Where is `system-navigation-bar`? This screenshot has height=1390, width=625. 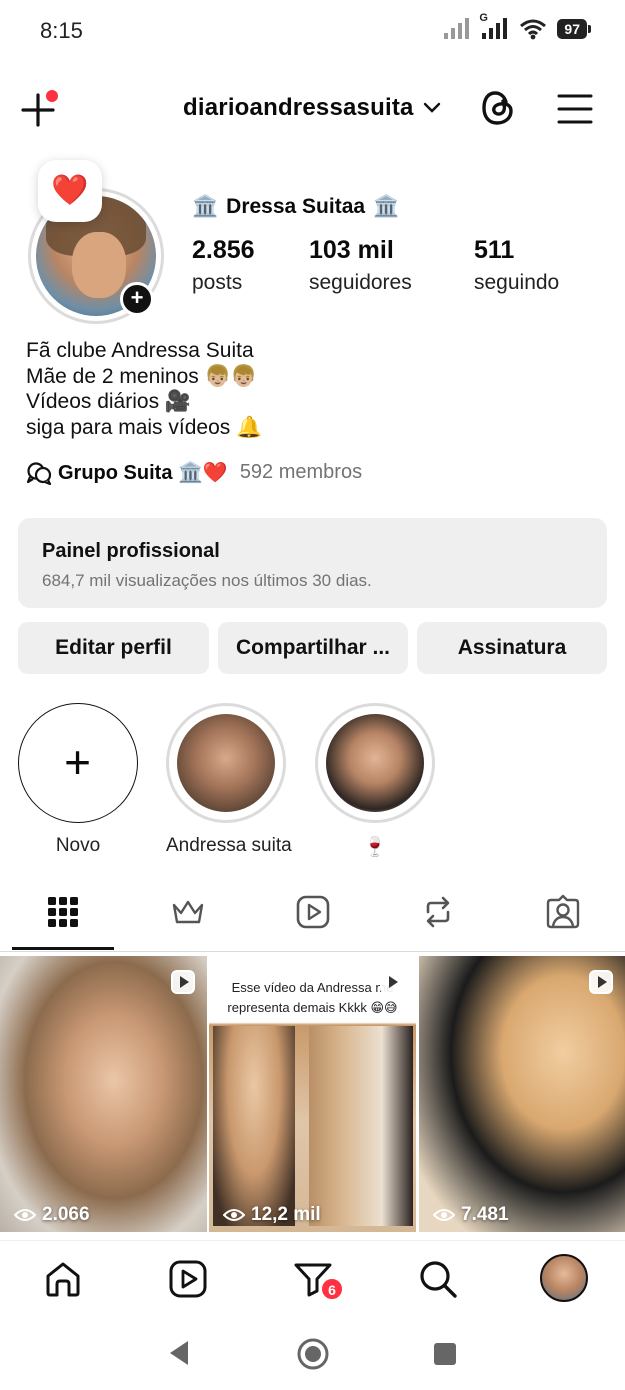 system-navigation-bar is located at coordinates (312, 1354).